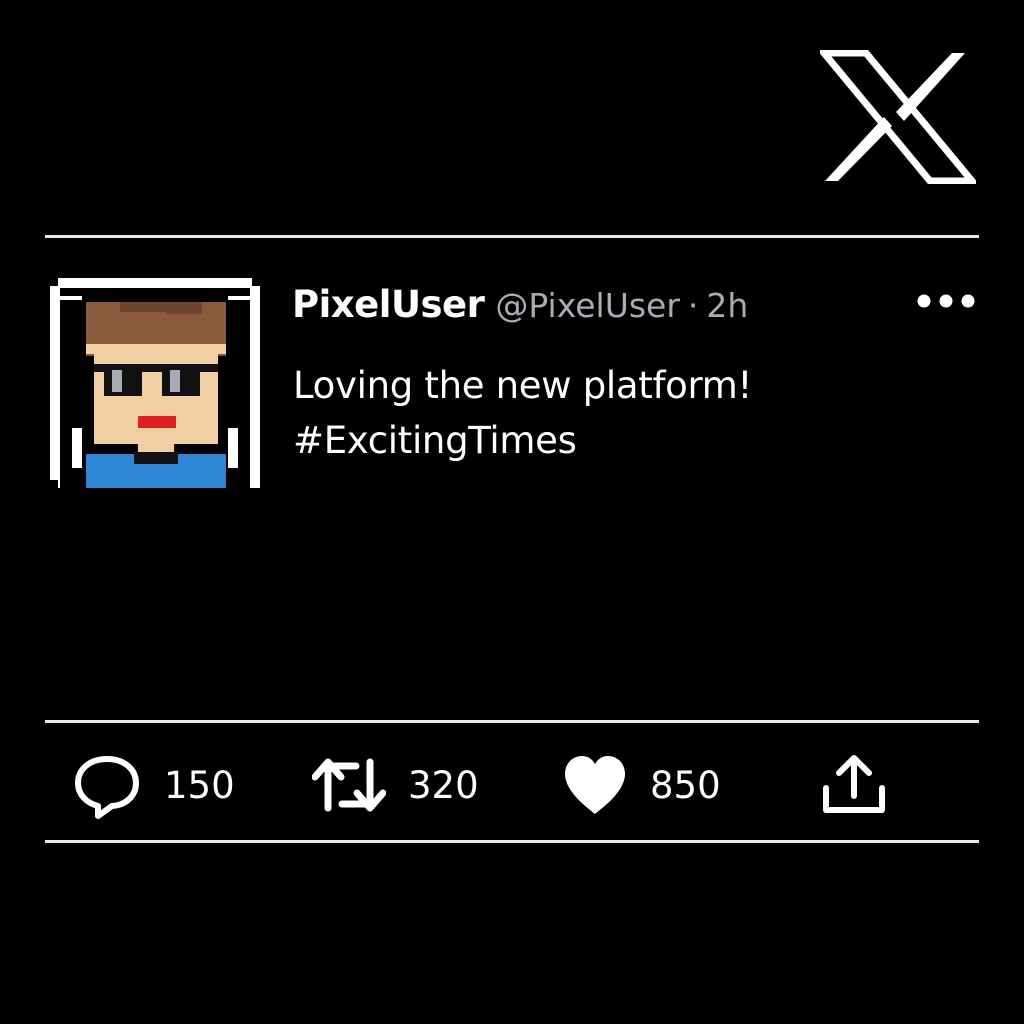 This screenshot has width=1024, height=1024. I want to click on like-count: 850, so click(685, 785).